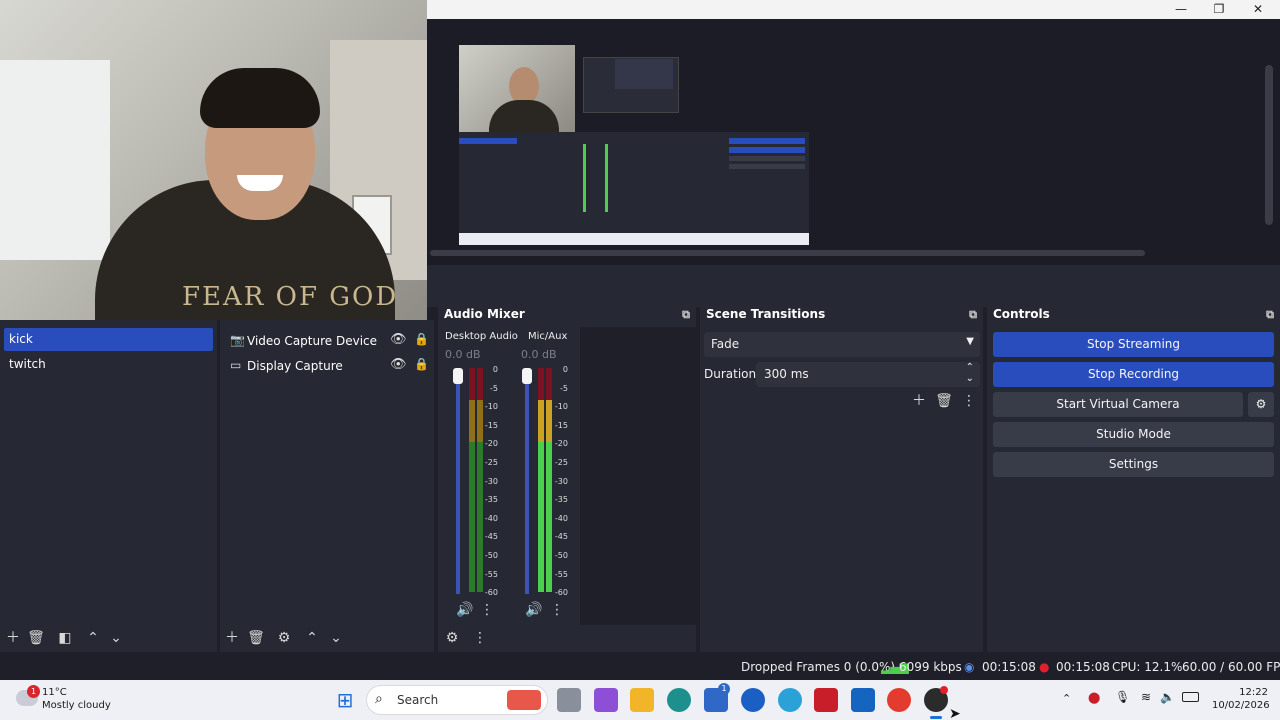 The height and width of the screenshot is (720, 1280). What do you see at coordinates (557, 610) in the screenshot?
I see `mic-aux-menu-icon: ⋮` at bounding box center [557, 610].